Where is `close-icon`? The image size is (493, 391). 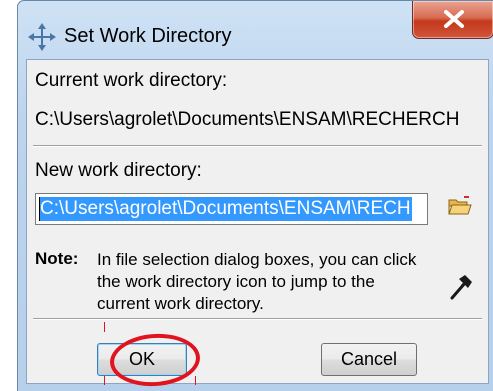 close-icon is located at coordinates (454, 19).